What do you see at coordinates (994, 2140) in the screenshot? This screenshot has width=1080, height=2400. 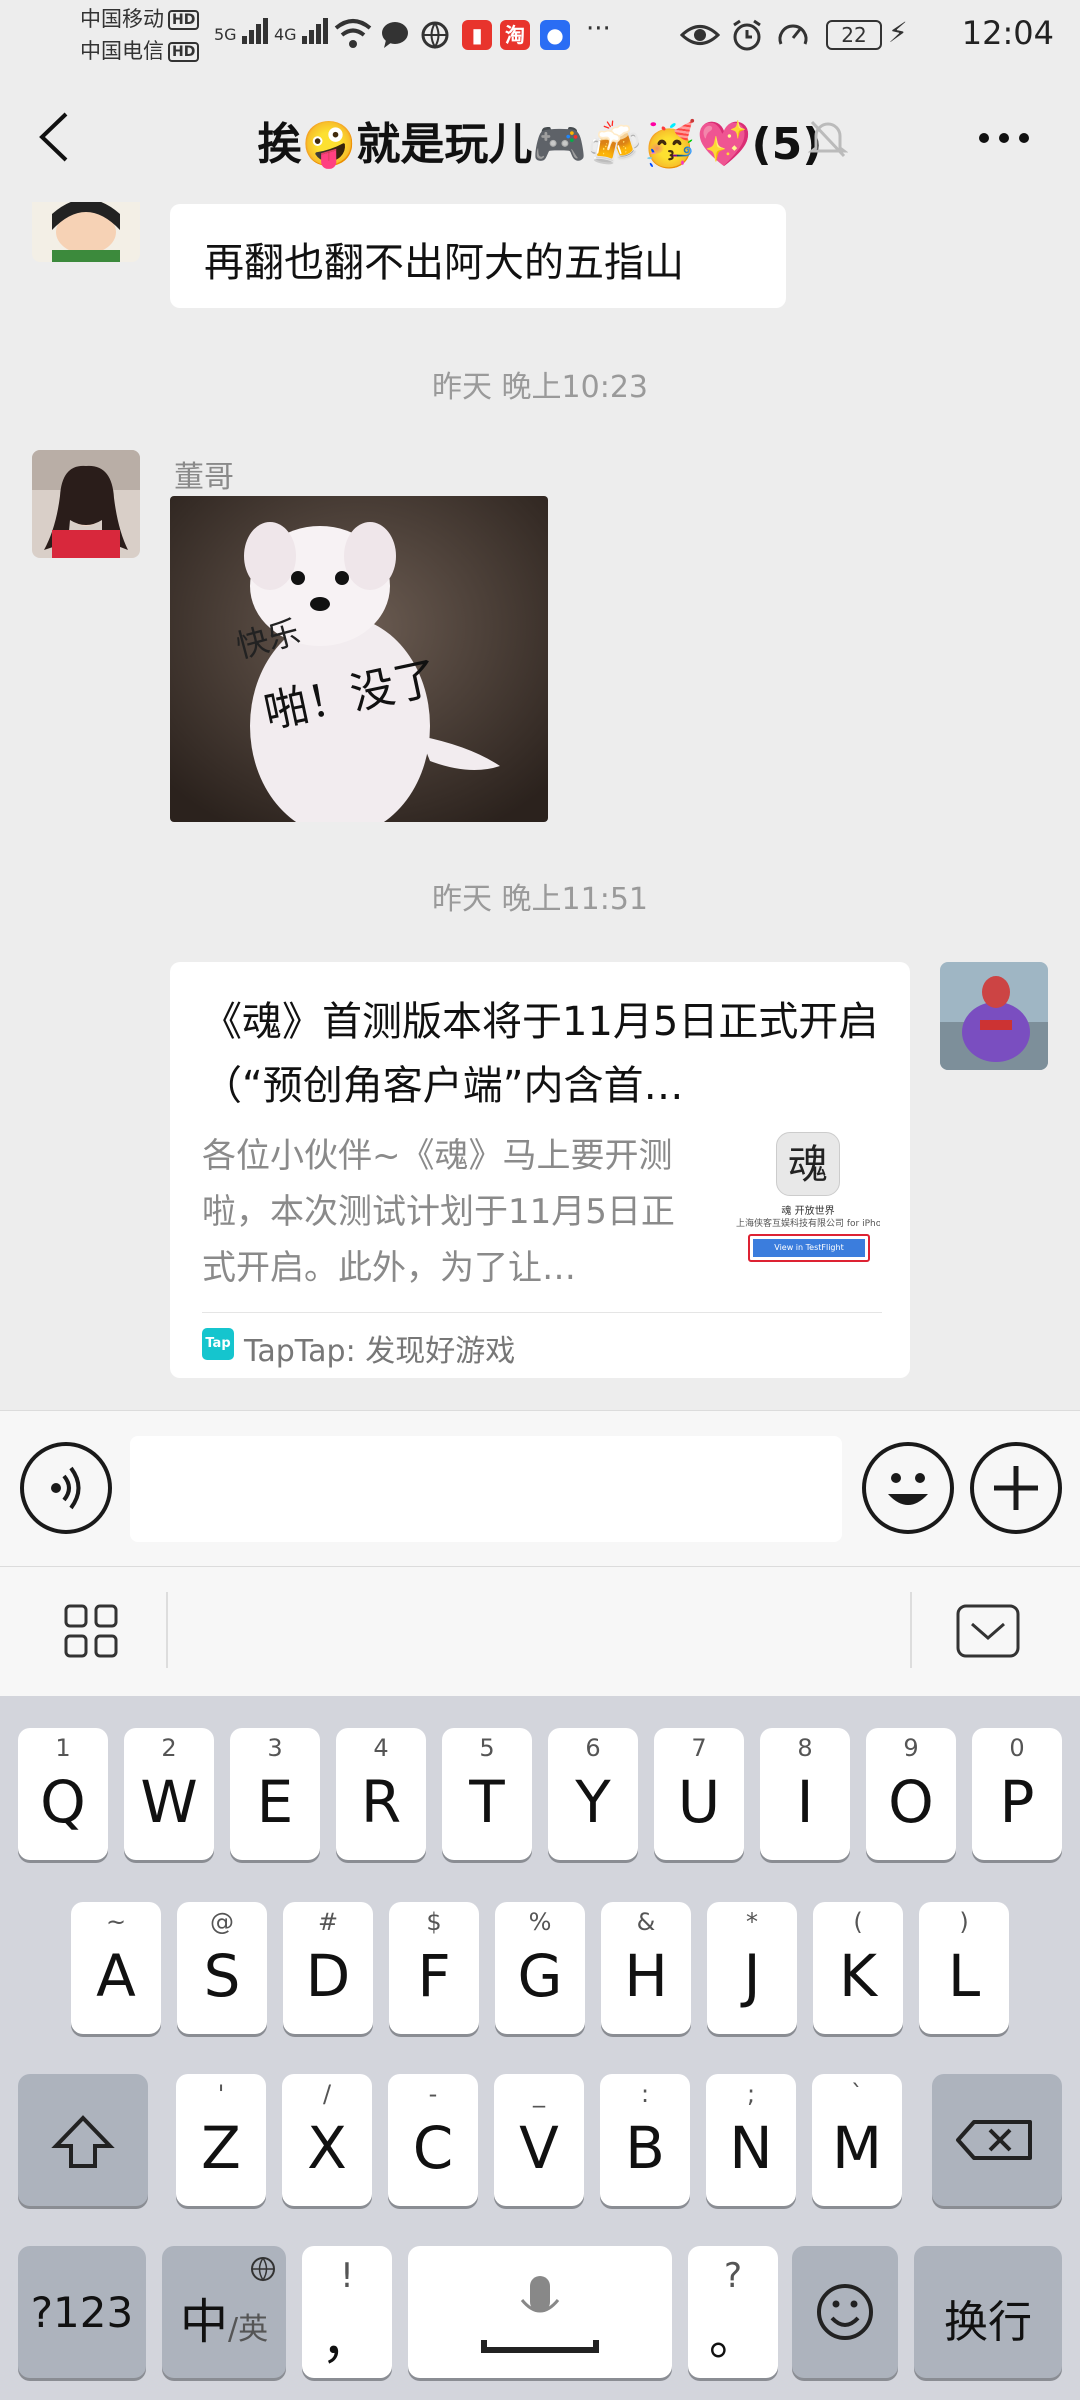 I see `backspace-icon` at bounding box center [994, 2140].